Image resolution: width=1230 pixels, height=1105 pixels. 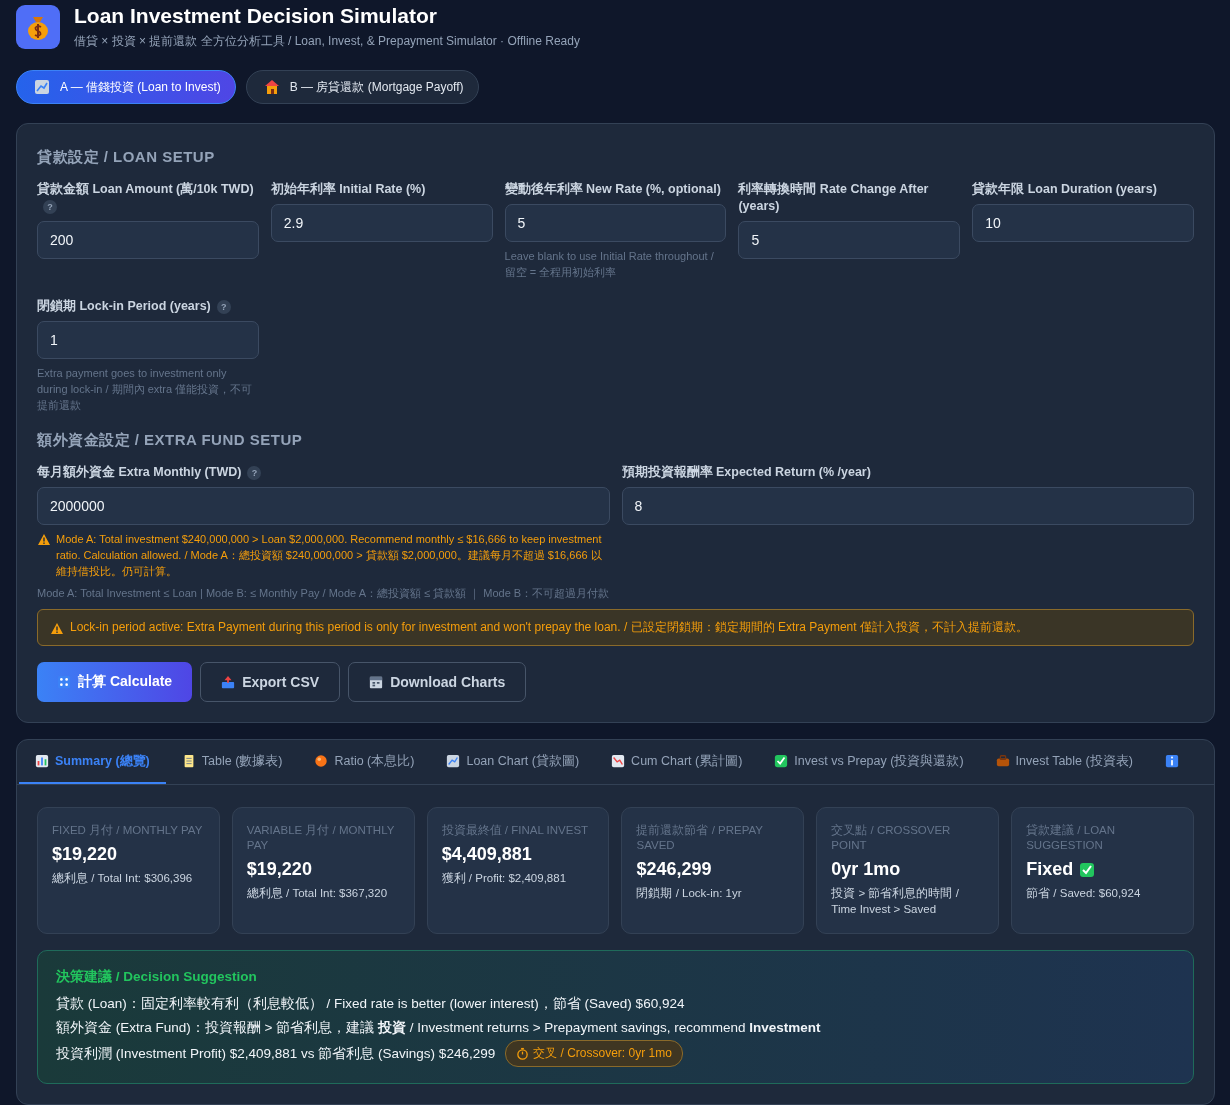 I want to click on input-field: 8, so click(x=907, y=506).